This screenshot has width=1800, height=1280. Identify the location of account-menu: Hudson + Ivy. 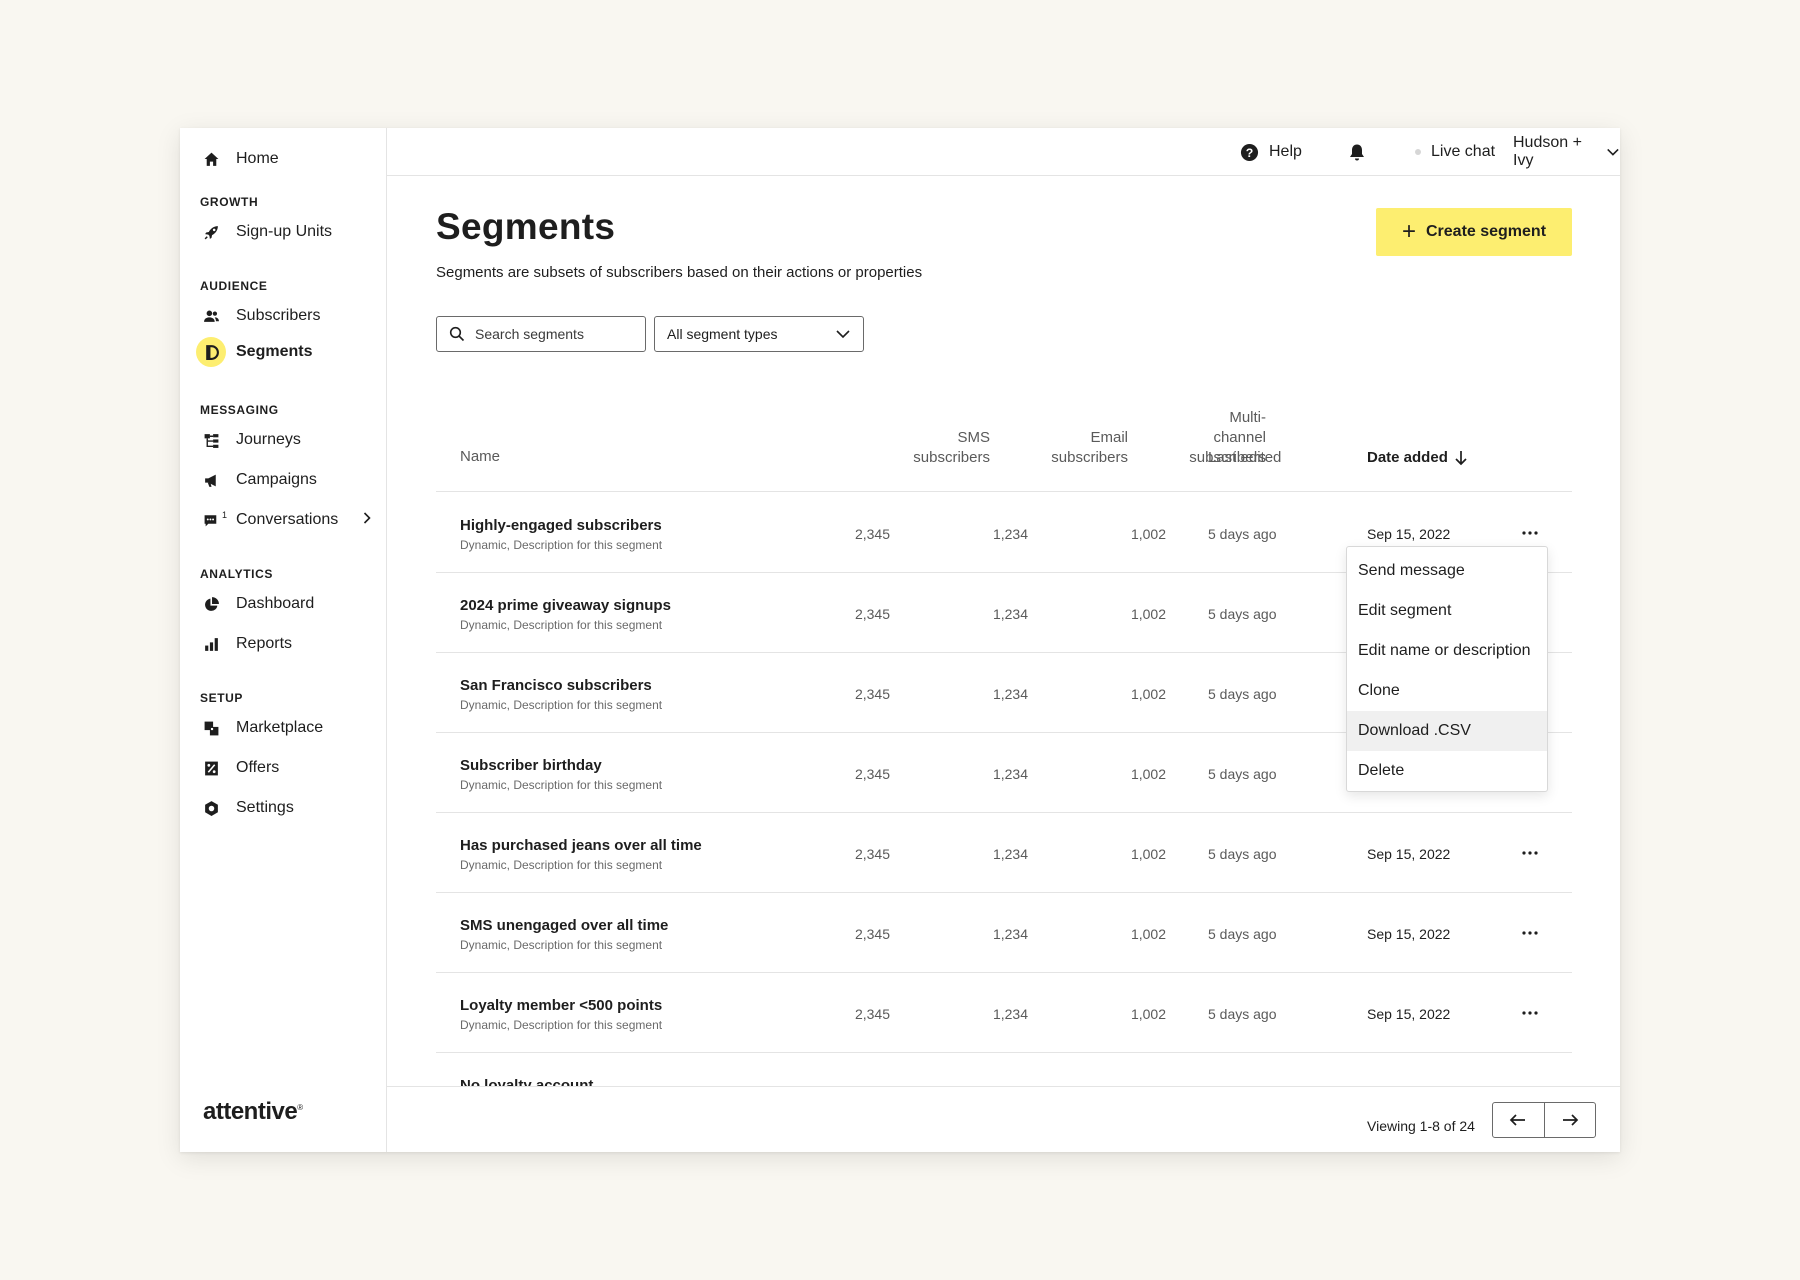
(1566, 152).